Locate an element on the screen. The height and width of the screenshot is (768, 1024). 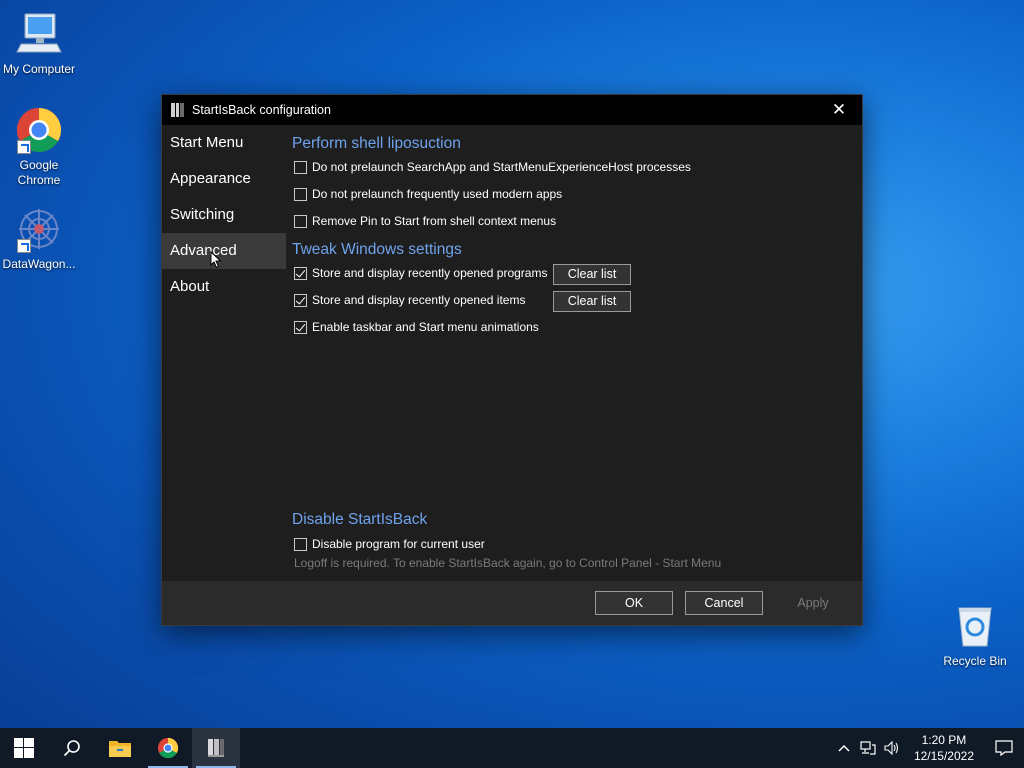
notification-icon is located at coordinates (1004, 748).